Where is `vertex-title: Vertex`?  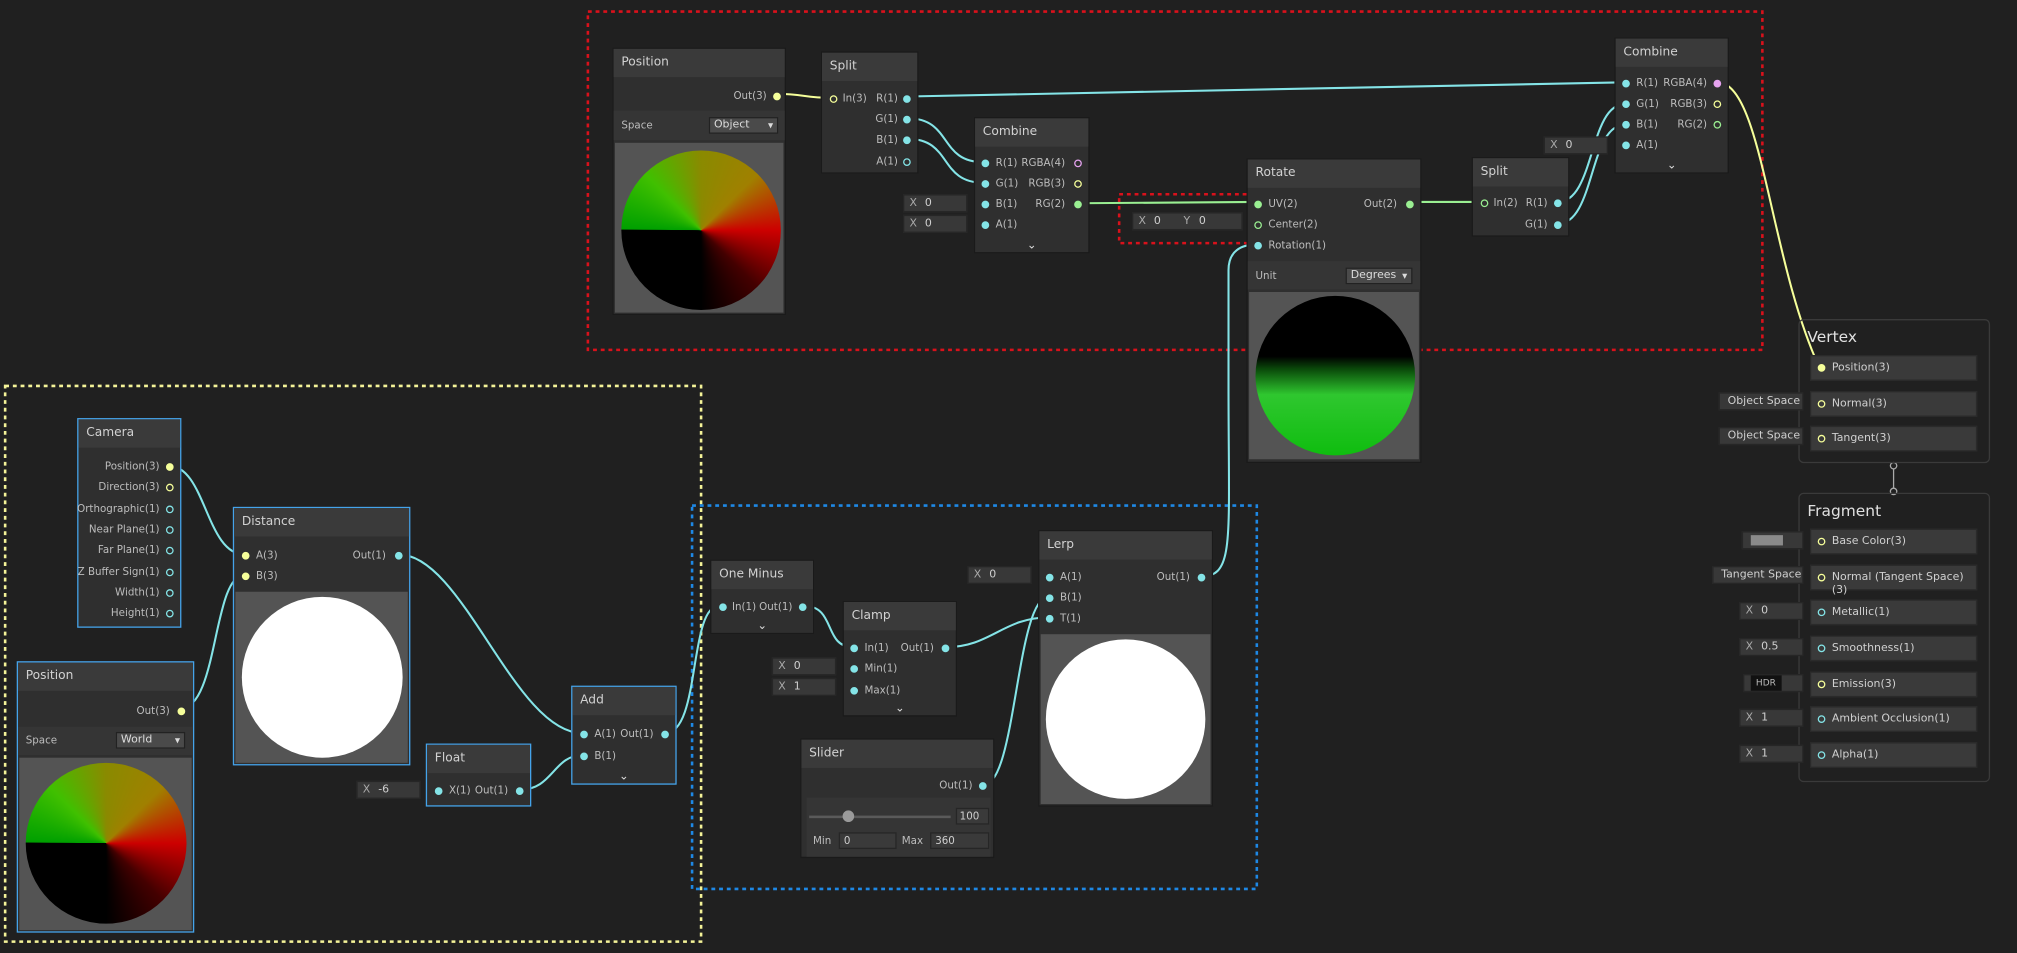 vertex-title: Vertex is located at coordinates (1832, 337).